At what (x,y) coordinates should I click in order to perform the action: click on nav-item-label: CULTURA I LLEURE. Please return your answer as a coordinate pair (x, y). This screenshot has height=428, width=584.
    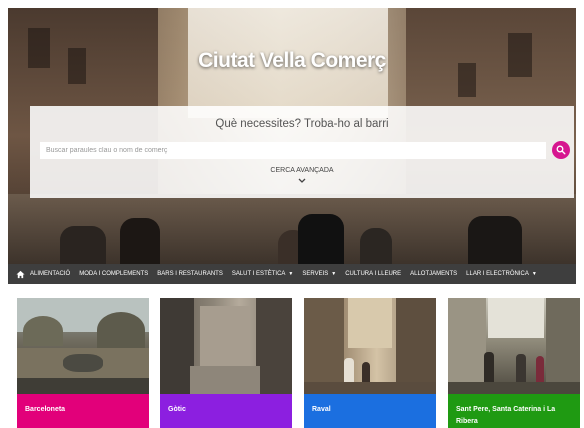
    Looking at the image, I should click on (373, 274).